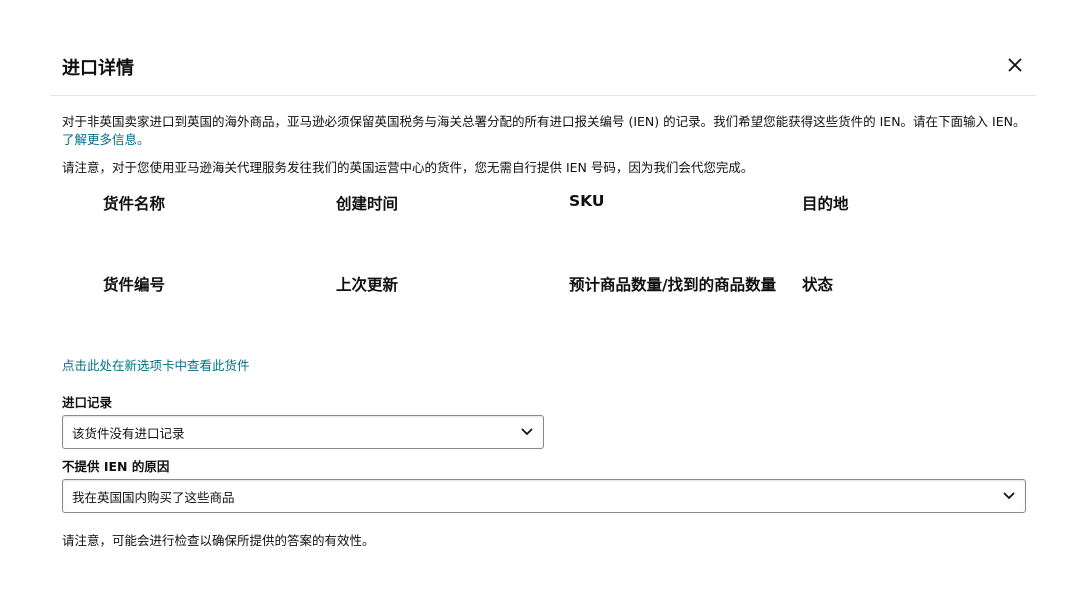 The width and height of the screenshot is (1080, 607). What do you see at coordinates (106, 139) in the screenshot?
I see `learn-more-link: 了解更多信息。` at bounding box center [106, 139].